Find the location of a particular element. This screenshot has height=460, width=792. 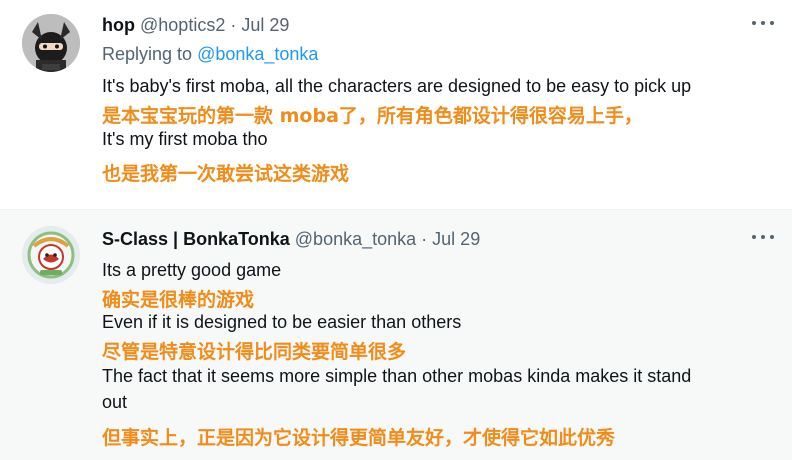

tweet-text-line: Its a pretty good game is located at coordinates (192, 270).